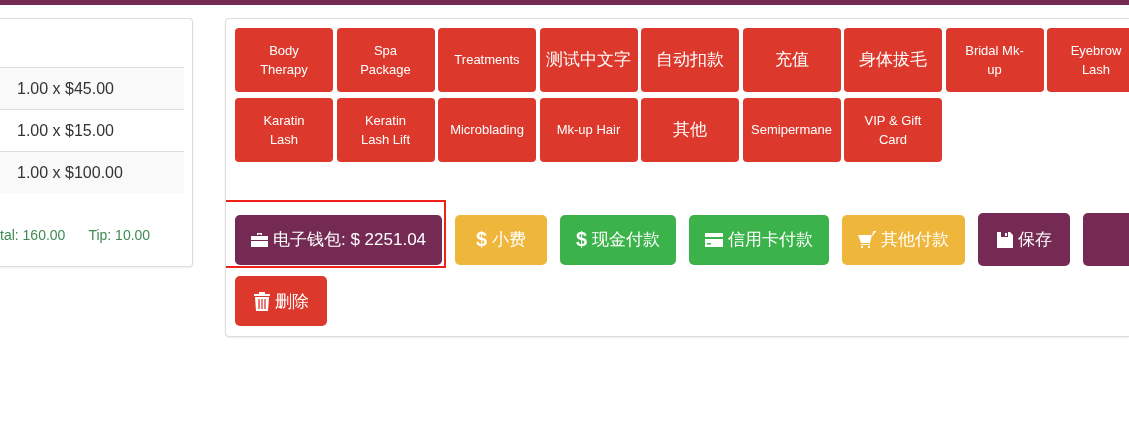  Describe the element at coordinates (714, 239) in the screenshot. I see `credit-card-icon` at that location.